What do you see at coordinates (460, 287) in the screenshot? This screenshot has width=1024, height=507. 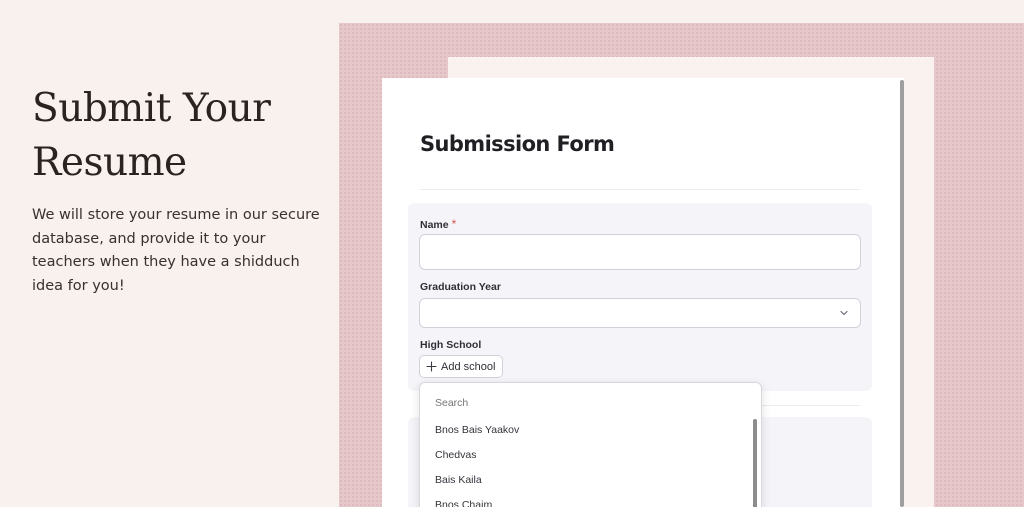 I see `graduation-year-label: Graduation Year` at bounding box center [460, 287].